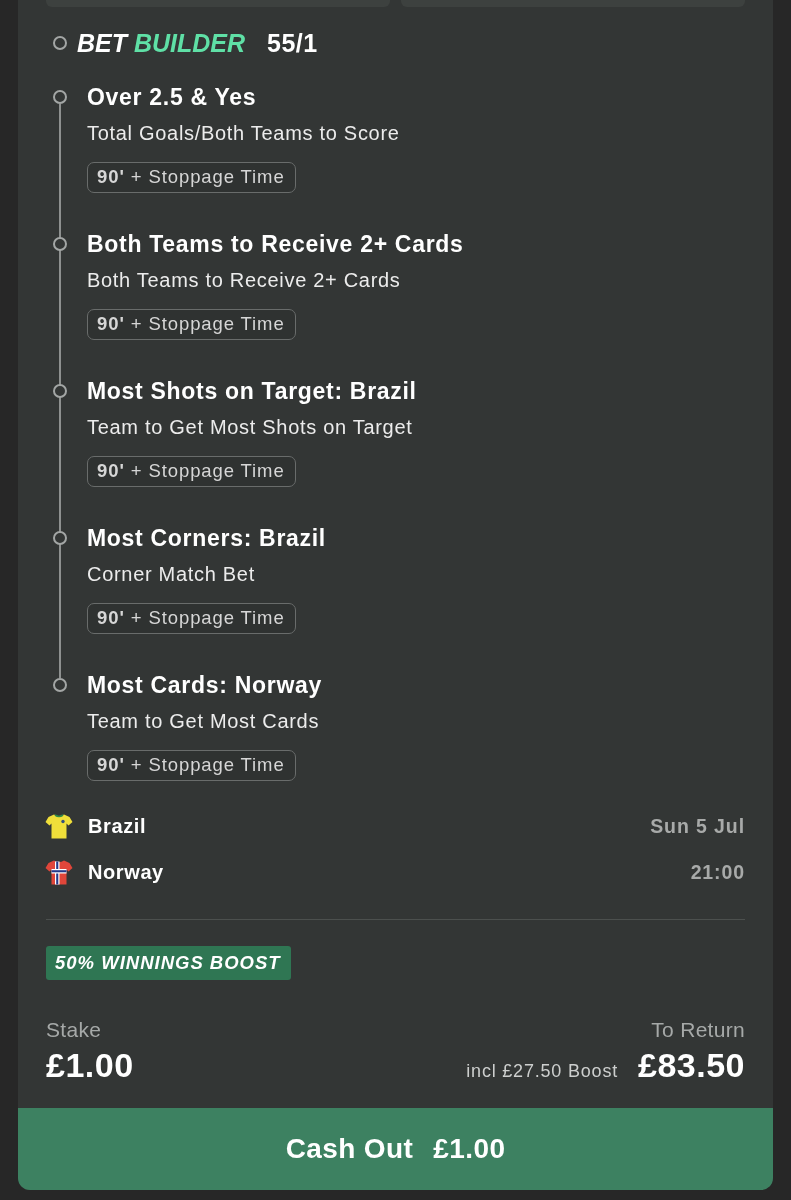 This screenshot has height=1200, width=791. Describe the element at coordinates (697, 826) in the screenshot. I see `kickoff-text: Sun 5 Jul` at that location.